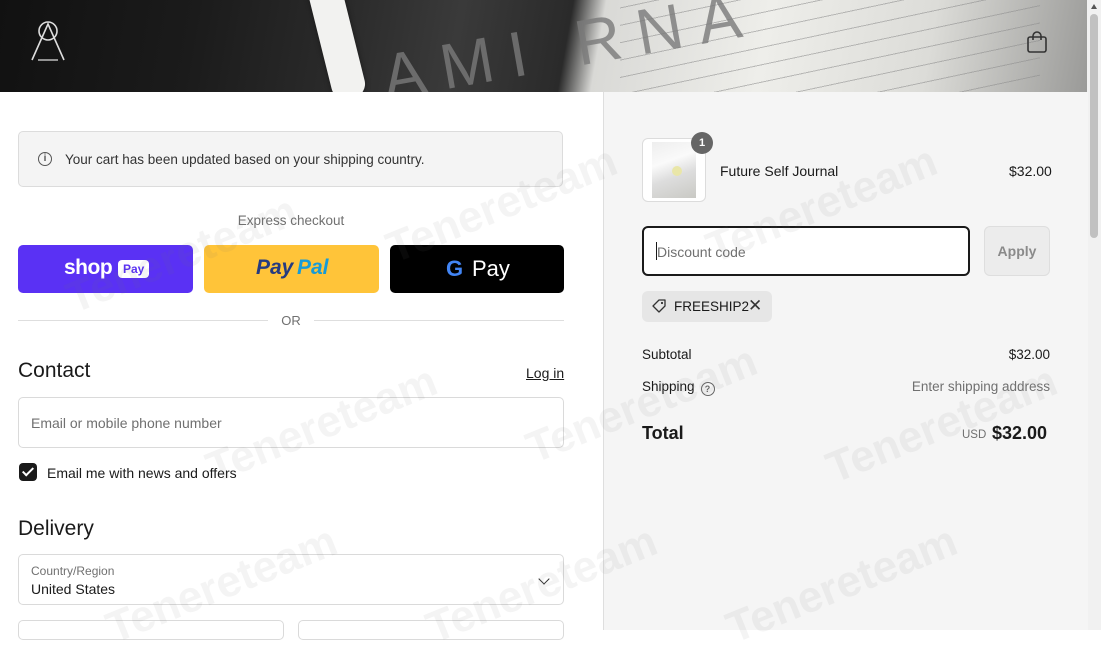  What do you see at coordinates (439, 320) in the screenshot?
I see `or-divider-right` at bounding box center [439, 320].